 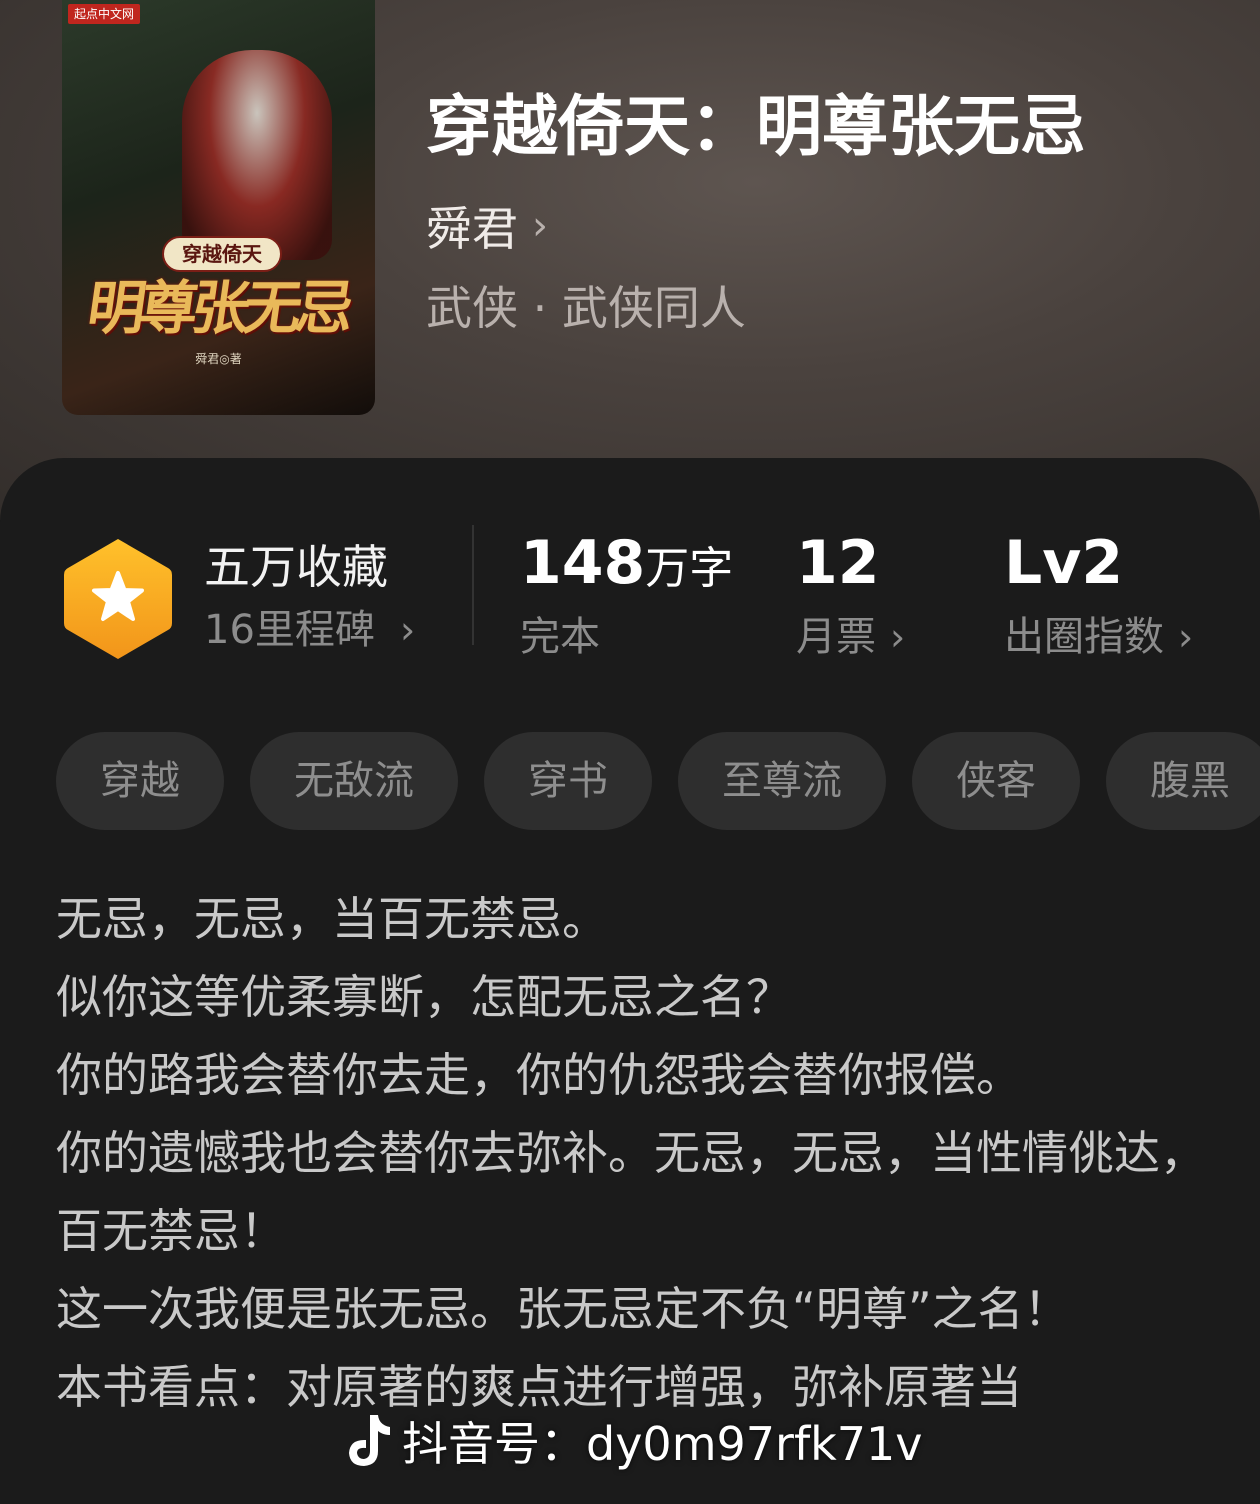 What do you see at coordinates (662, 1444) in the screenshot?
I see `watermark-text: 抖音号：dy0m97rfk71v` at bounding box center [662, 1444].